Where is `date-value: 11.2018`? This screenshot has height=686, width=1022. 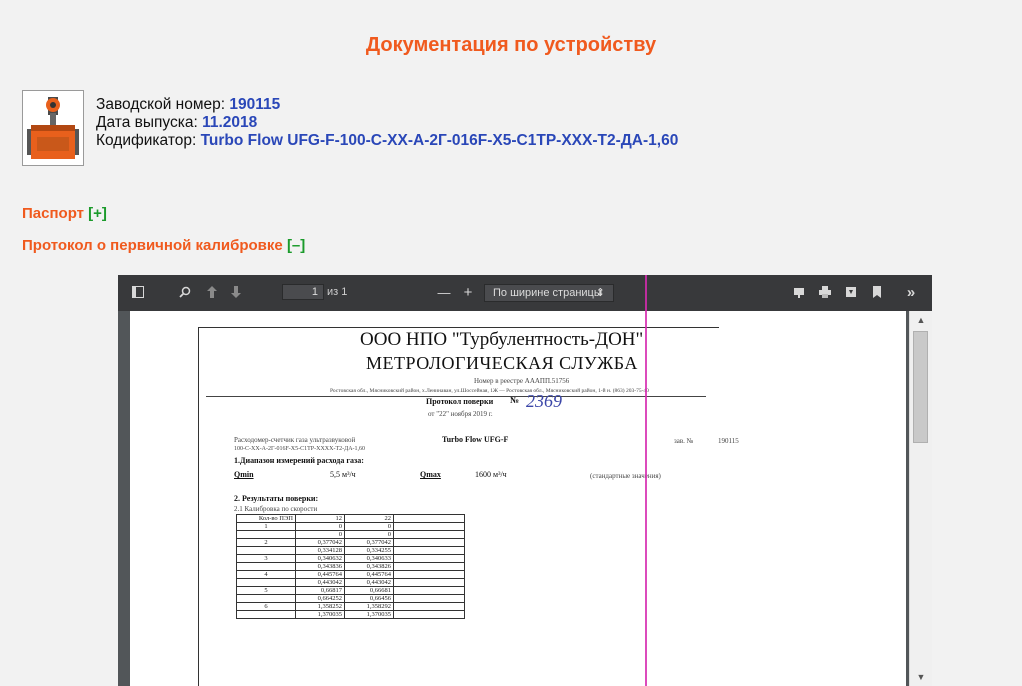
date-value: 11.2018 is located at coordinates (230, 122).